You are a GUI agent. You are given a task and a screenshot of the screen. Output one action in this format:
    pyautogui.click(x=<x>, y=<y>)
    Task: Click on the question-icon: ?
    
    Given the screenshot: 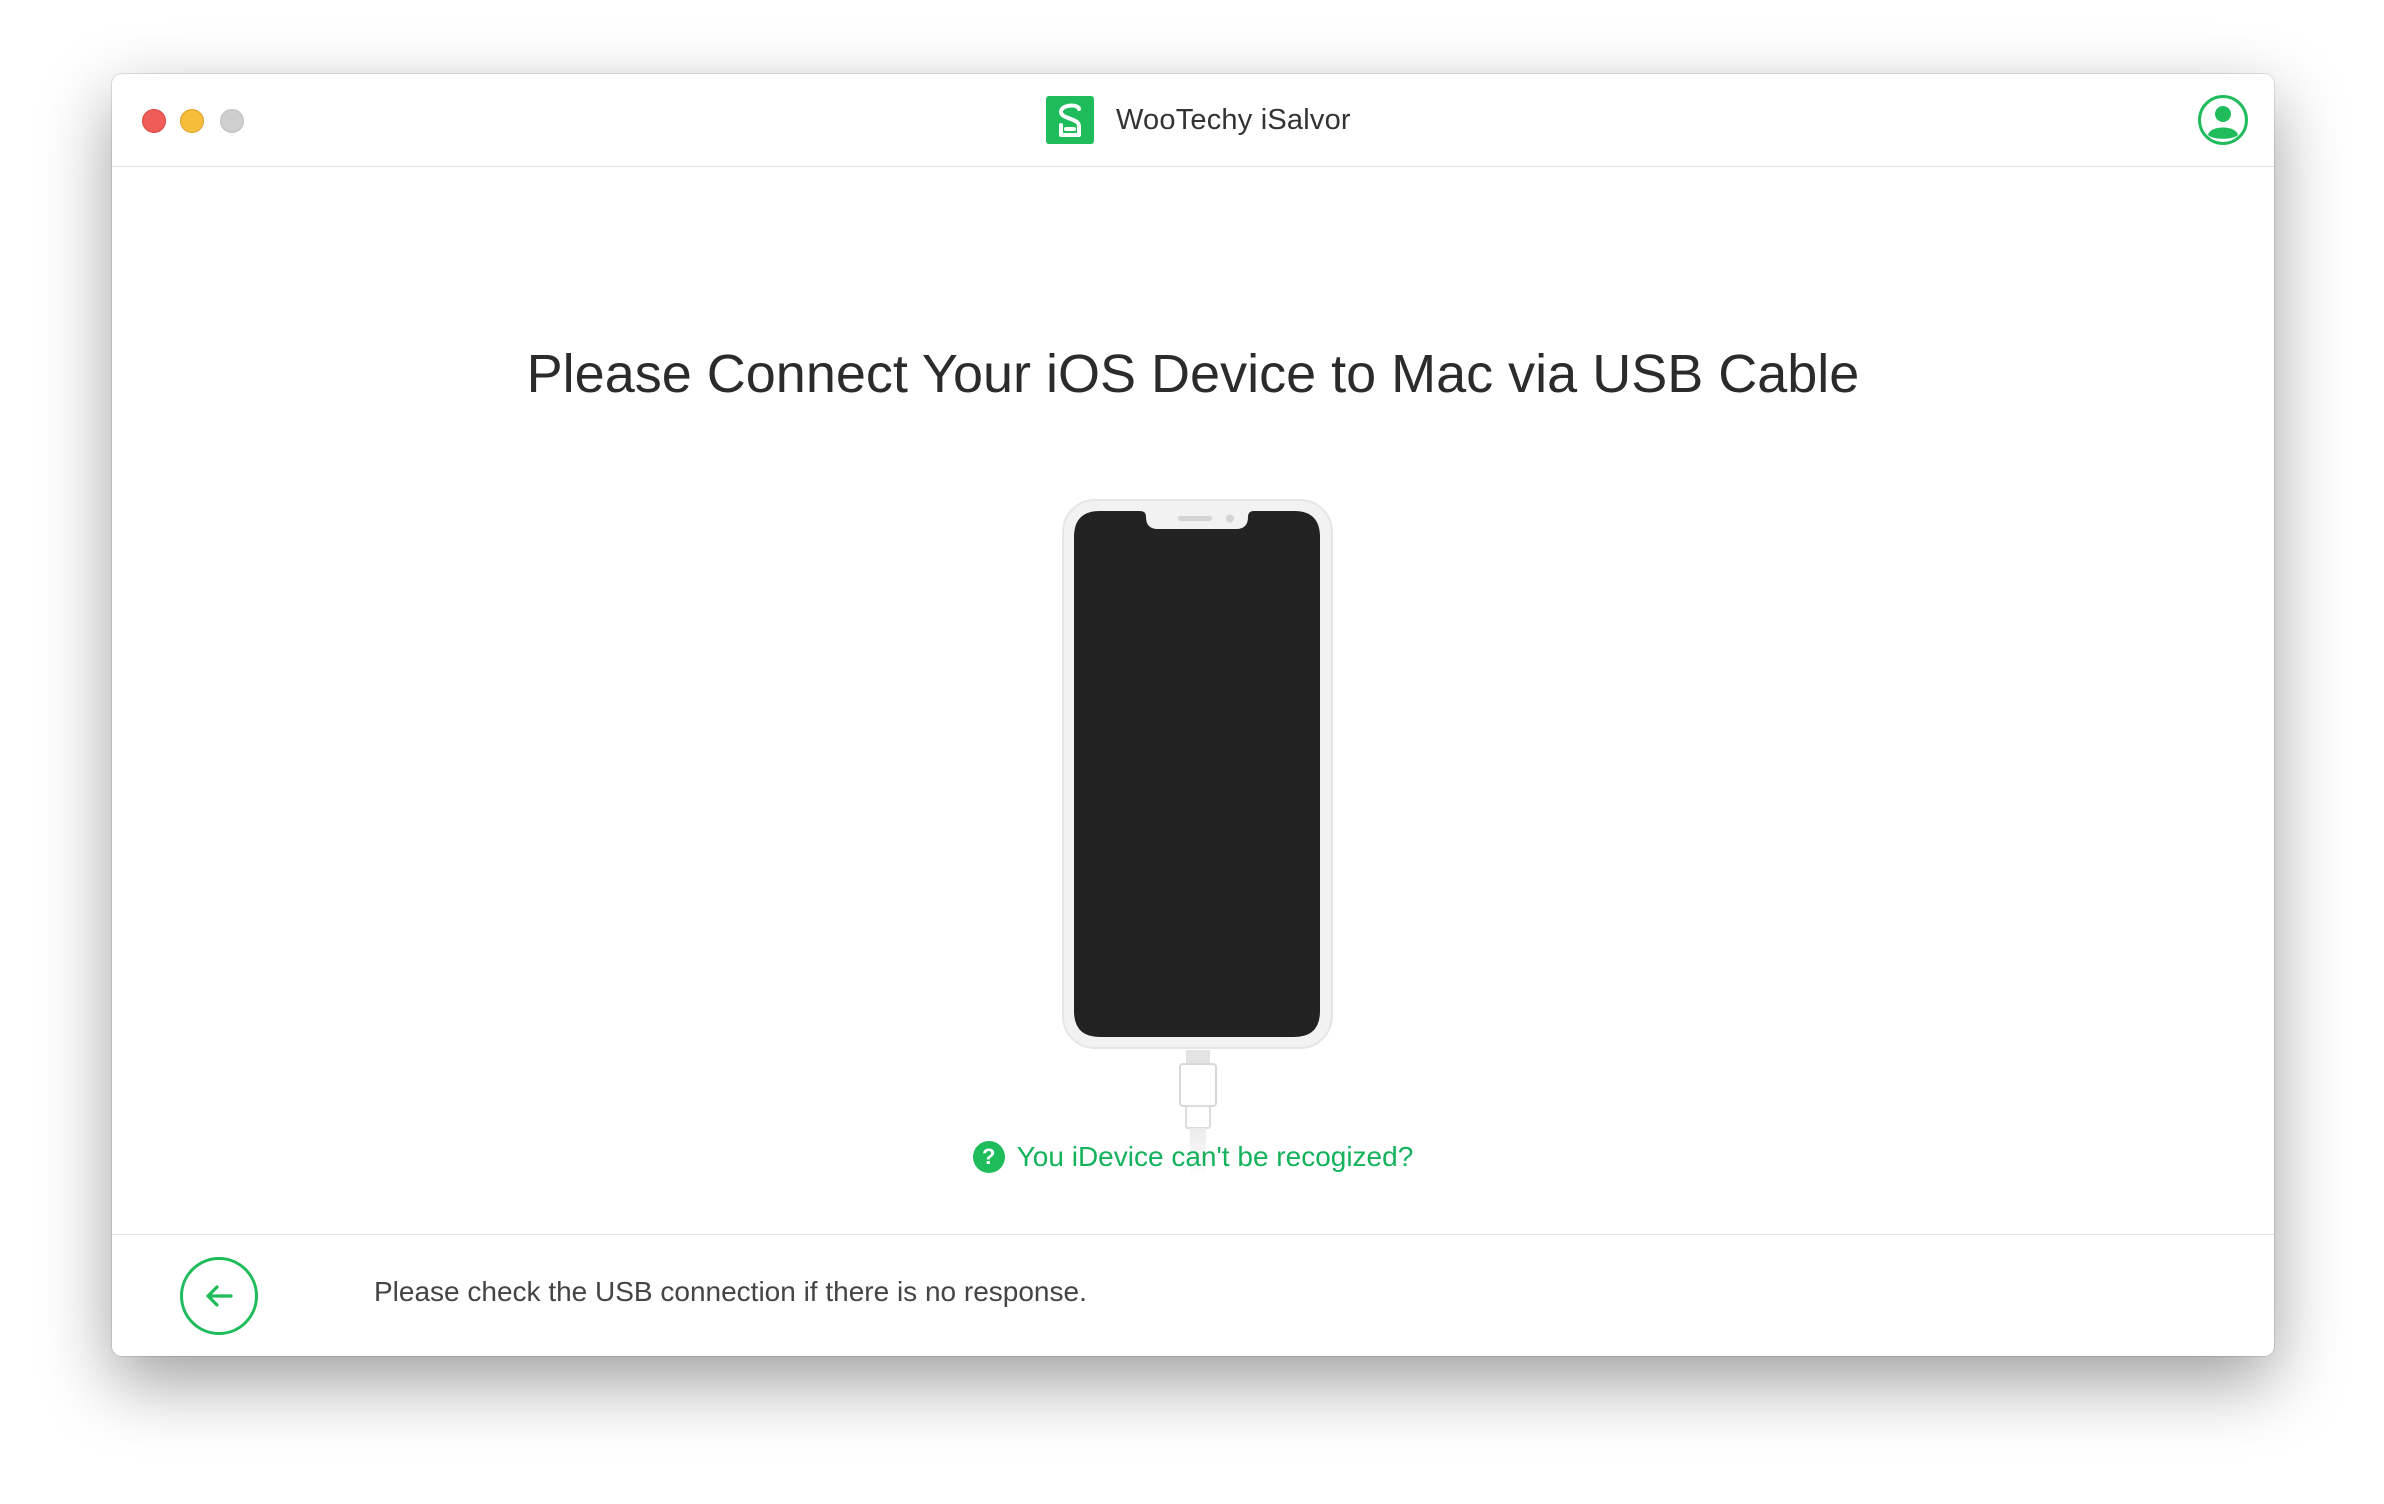 What is the action you would take?
    pyautogui.click(x=988, y=1157)
    